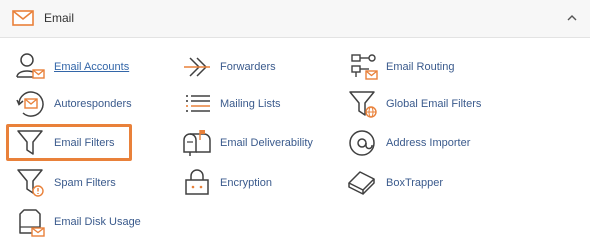  What do you see at coordinates (363, 104) in the screenshot?
I see `global-email-filters-icon` at bounding box center [363, 104].